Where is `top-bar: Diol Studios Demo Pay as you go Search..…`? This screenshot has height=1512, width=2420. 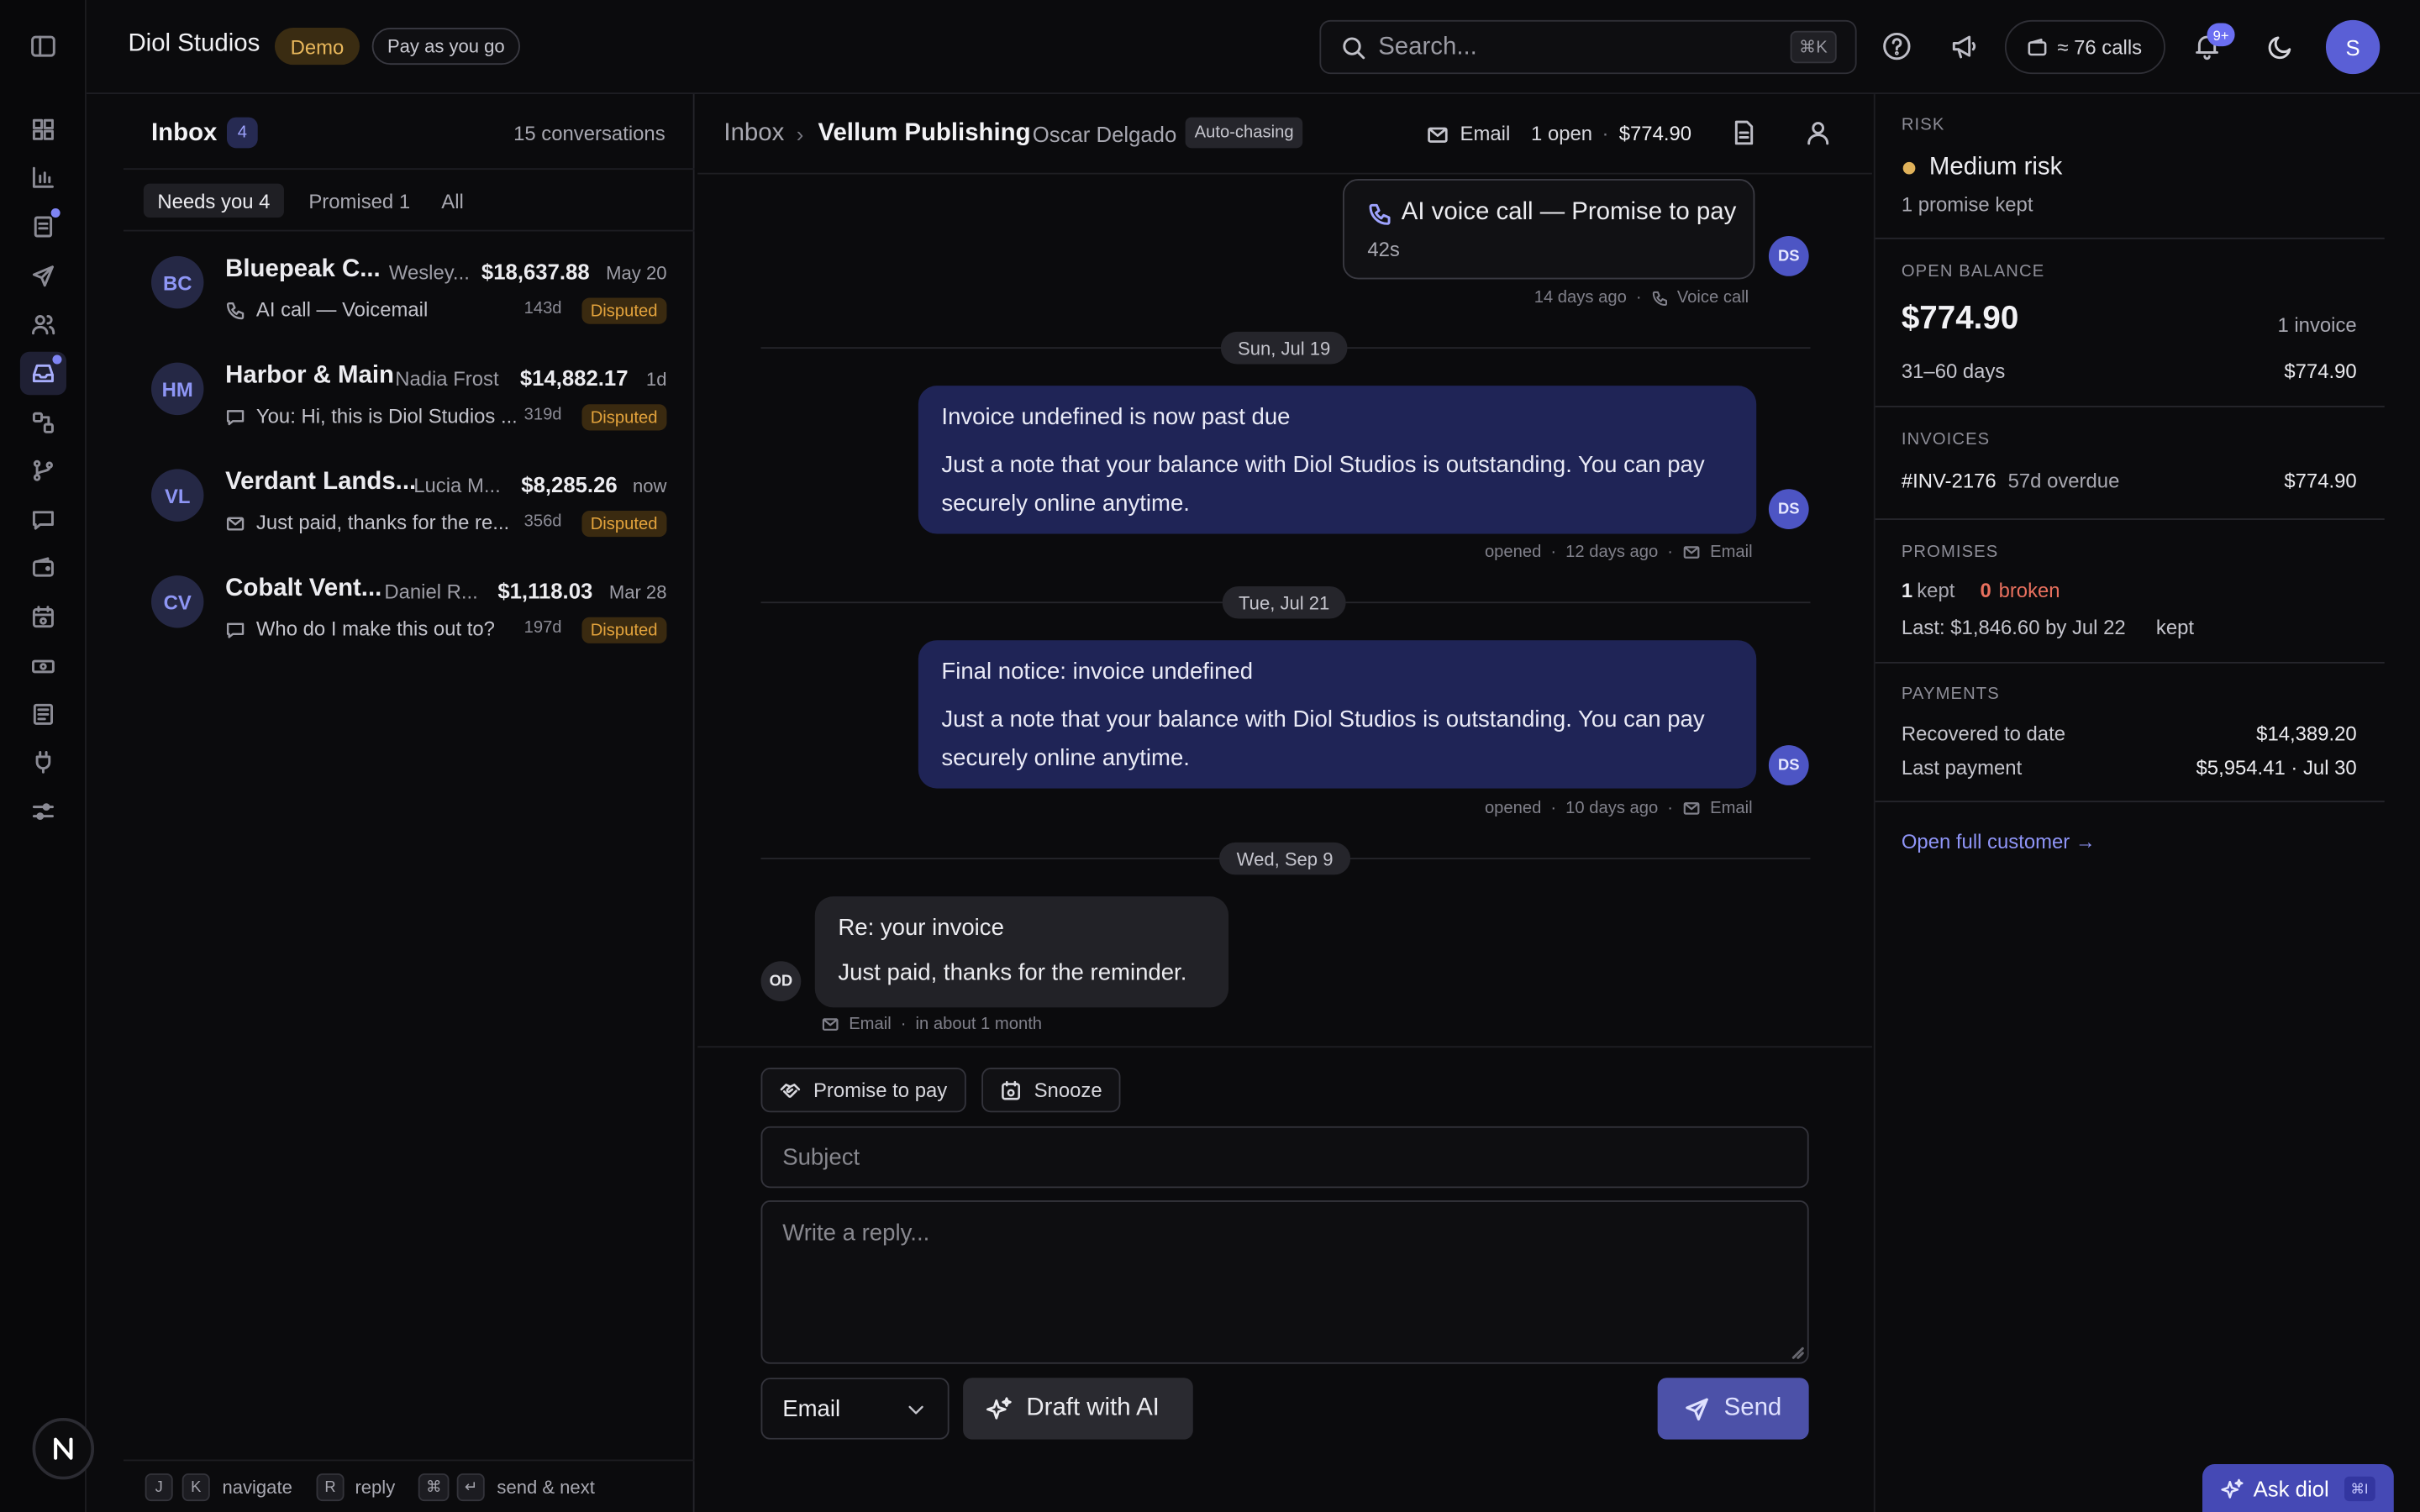
top-bar: Diol Studios Demo Pay as you go Search..… is located at coordinates (1253, 47).